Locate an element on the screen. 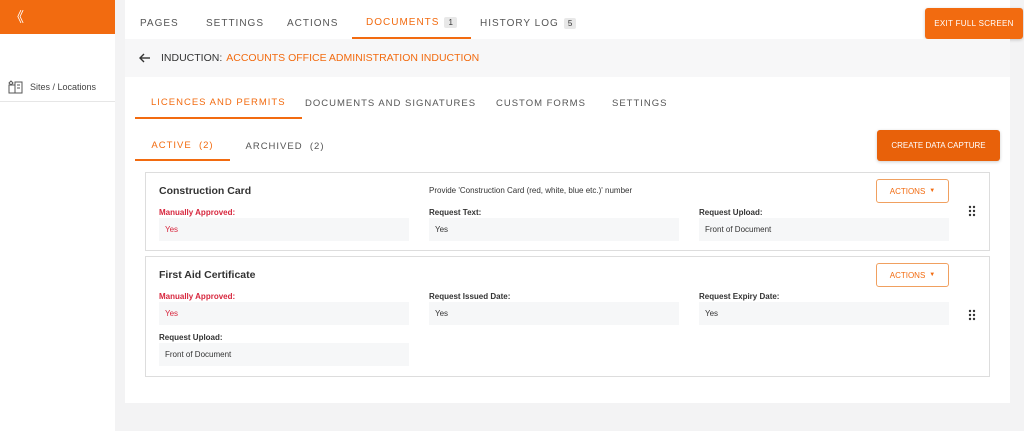  page-title-prefix: INDUCTION: is located at coordinates (192, 58).